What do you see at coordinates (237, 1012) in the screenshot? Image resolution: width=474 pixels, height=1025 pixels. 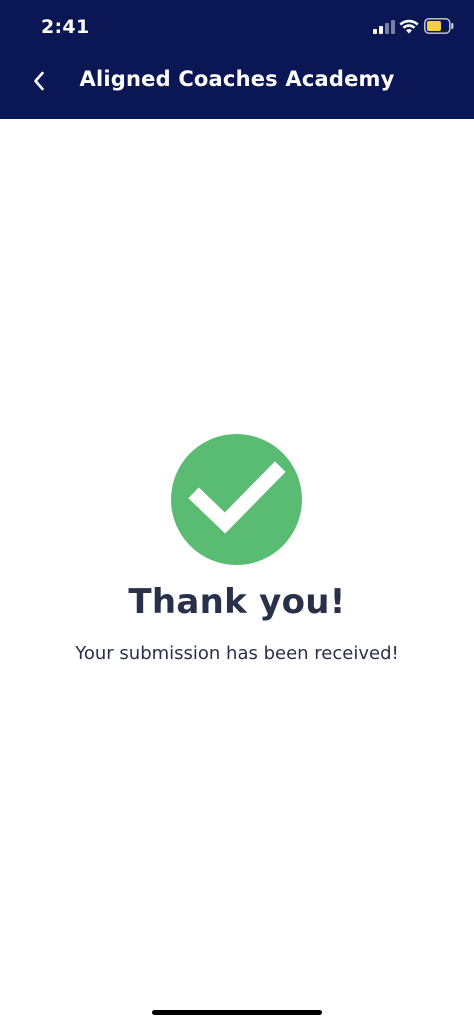 I see `home-indicator` at bounding box center [237, 1012].